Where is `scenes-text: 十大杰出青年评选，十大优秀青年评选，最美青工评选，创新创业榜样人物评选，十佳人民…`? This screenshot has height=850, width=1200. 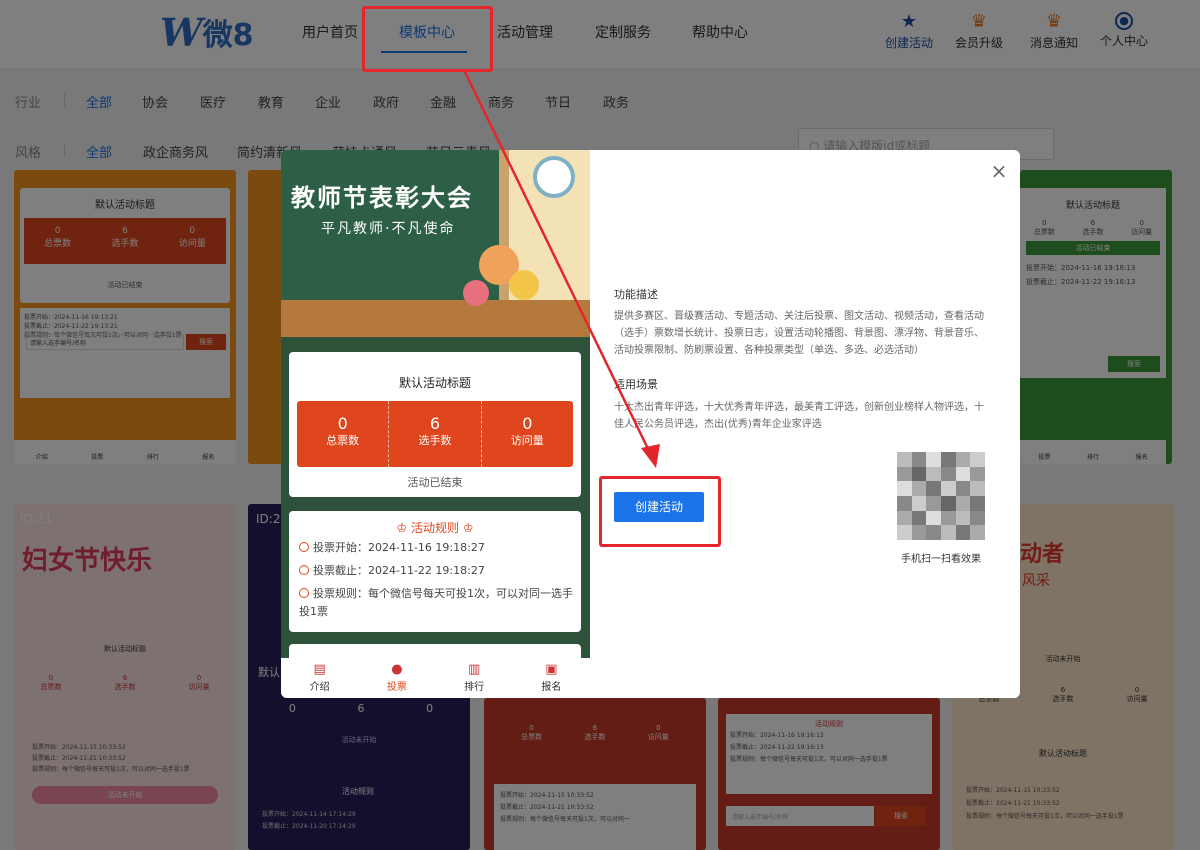
scenes-text: 十大杰出青年评选，十大优秀青年评选，最美青工评选，创新创业榜样人物评选，十佳人民… is located at coordinates (799, 416).